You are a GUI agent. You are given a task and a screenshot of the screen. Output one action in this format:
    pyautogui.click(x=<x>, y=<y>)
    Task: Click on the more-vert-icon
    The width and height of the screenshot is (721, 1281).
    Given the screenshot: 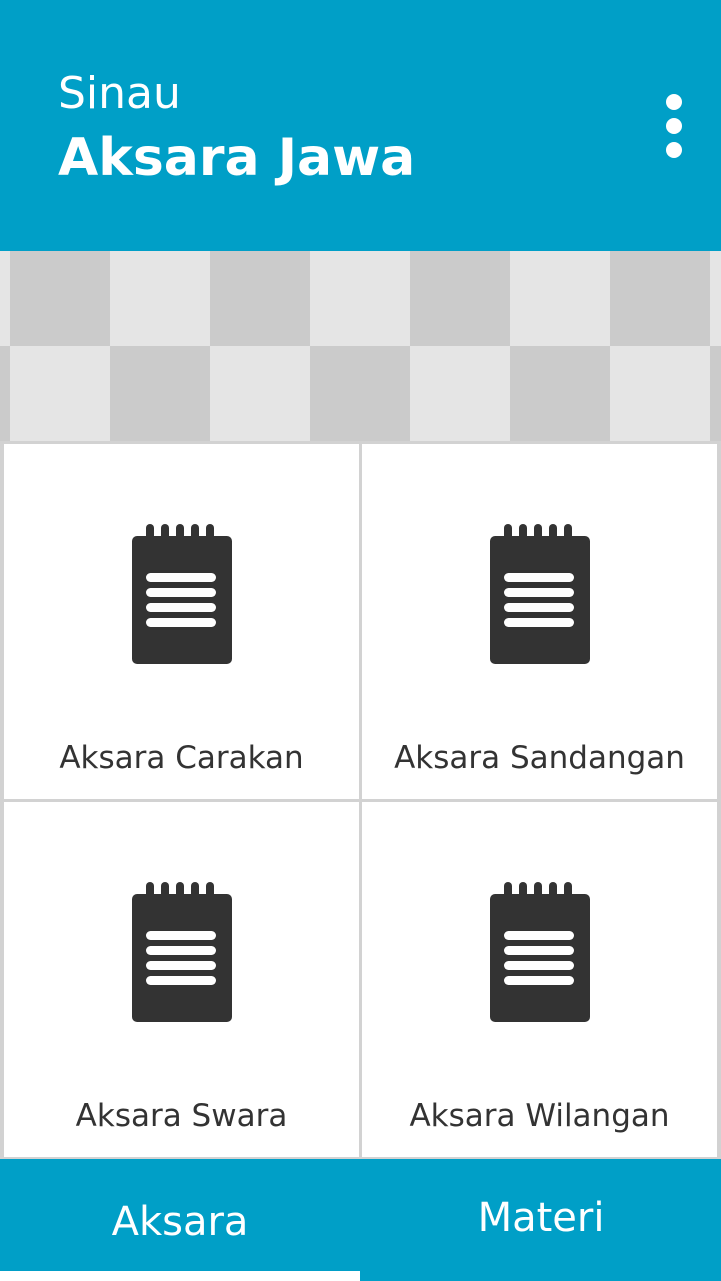 What is the action you would take?
    pyautogui.click(x=674, y=126)
    